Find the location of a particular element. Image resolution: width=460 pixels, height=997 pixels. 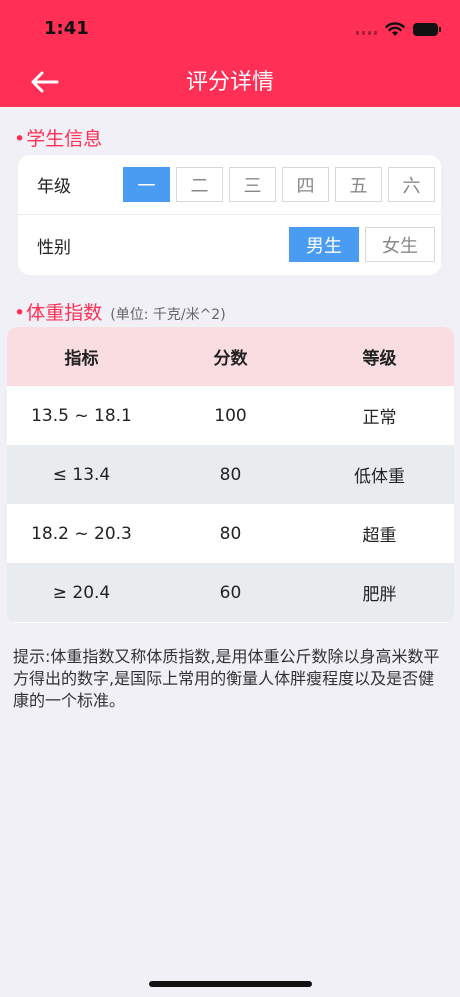

signal-icon is located at coordinates (366, 29).